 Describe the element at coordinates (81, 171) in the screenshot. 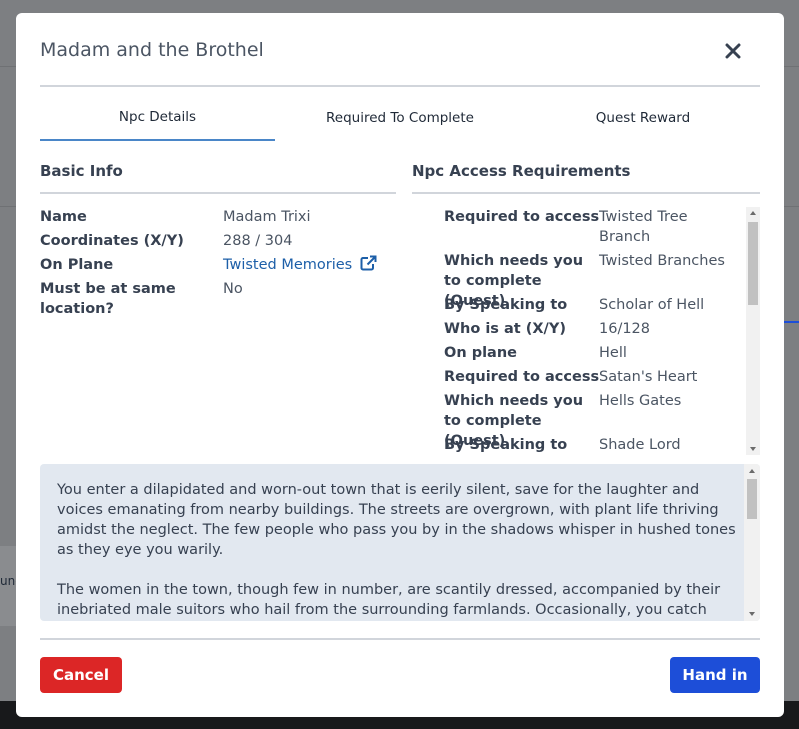

I see `basic-info-heading: Basic Info` at that location.